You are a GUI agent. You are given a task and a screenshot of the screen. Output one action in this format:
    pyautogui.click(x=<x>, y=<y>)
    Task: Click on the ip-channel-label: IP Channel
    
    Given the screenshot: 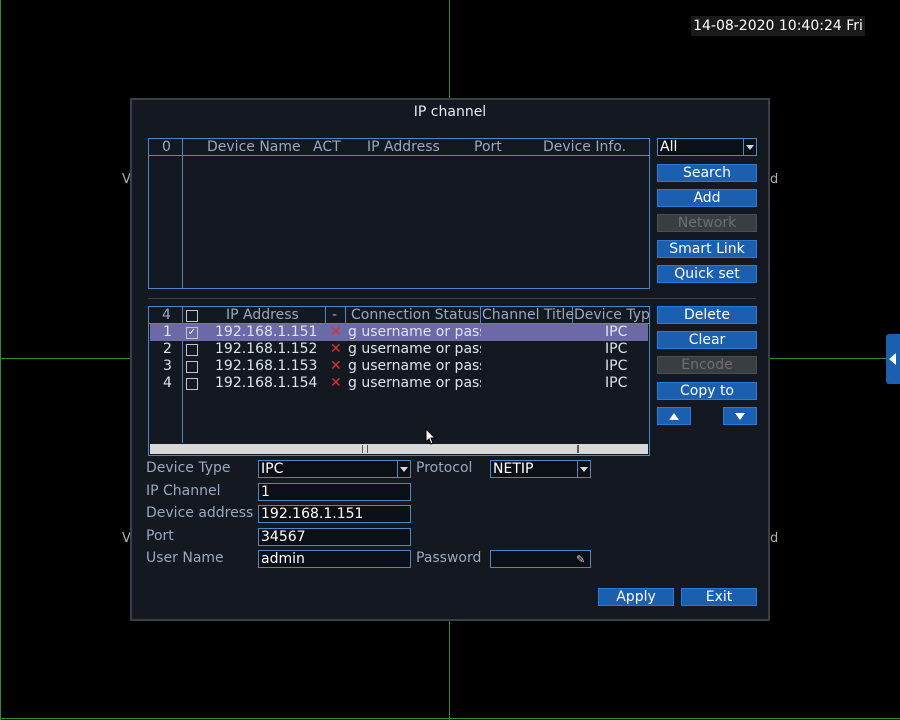 What is the action you would take?
    pyautogui.click(x=183, y=491)
    